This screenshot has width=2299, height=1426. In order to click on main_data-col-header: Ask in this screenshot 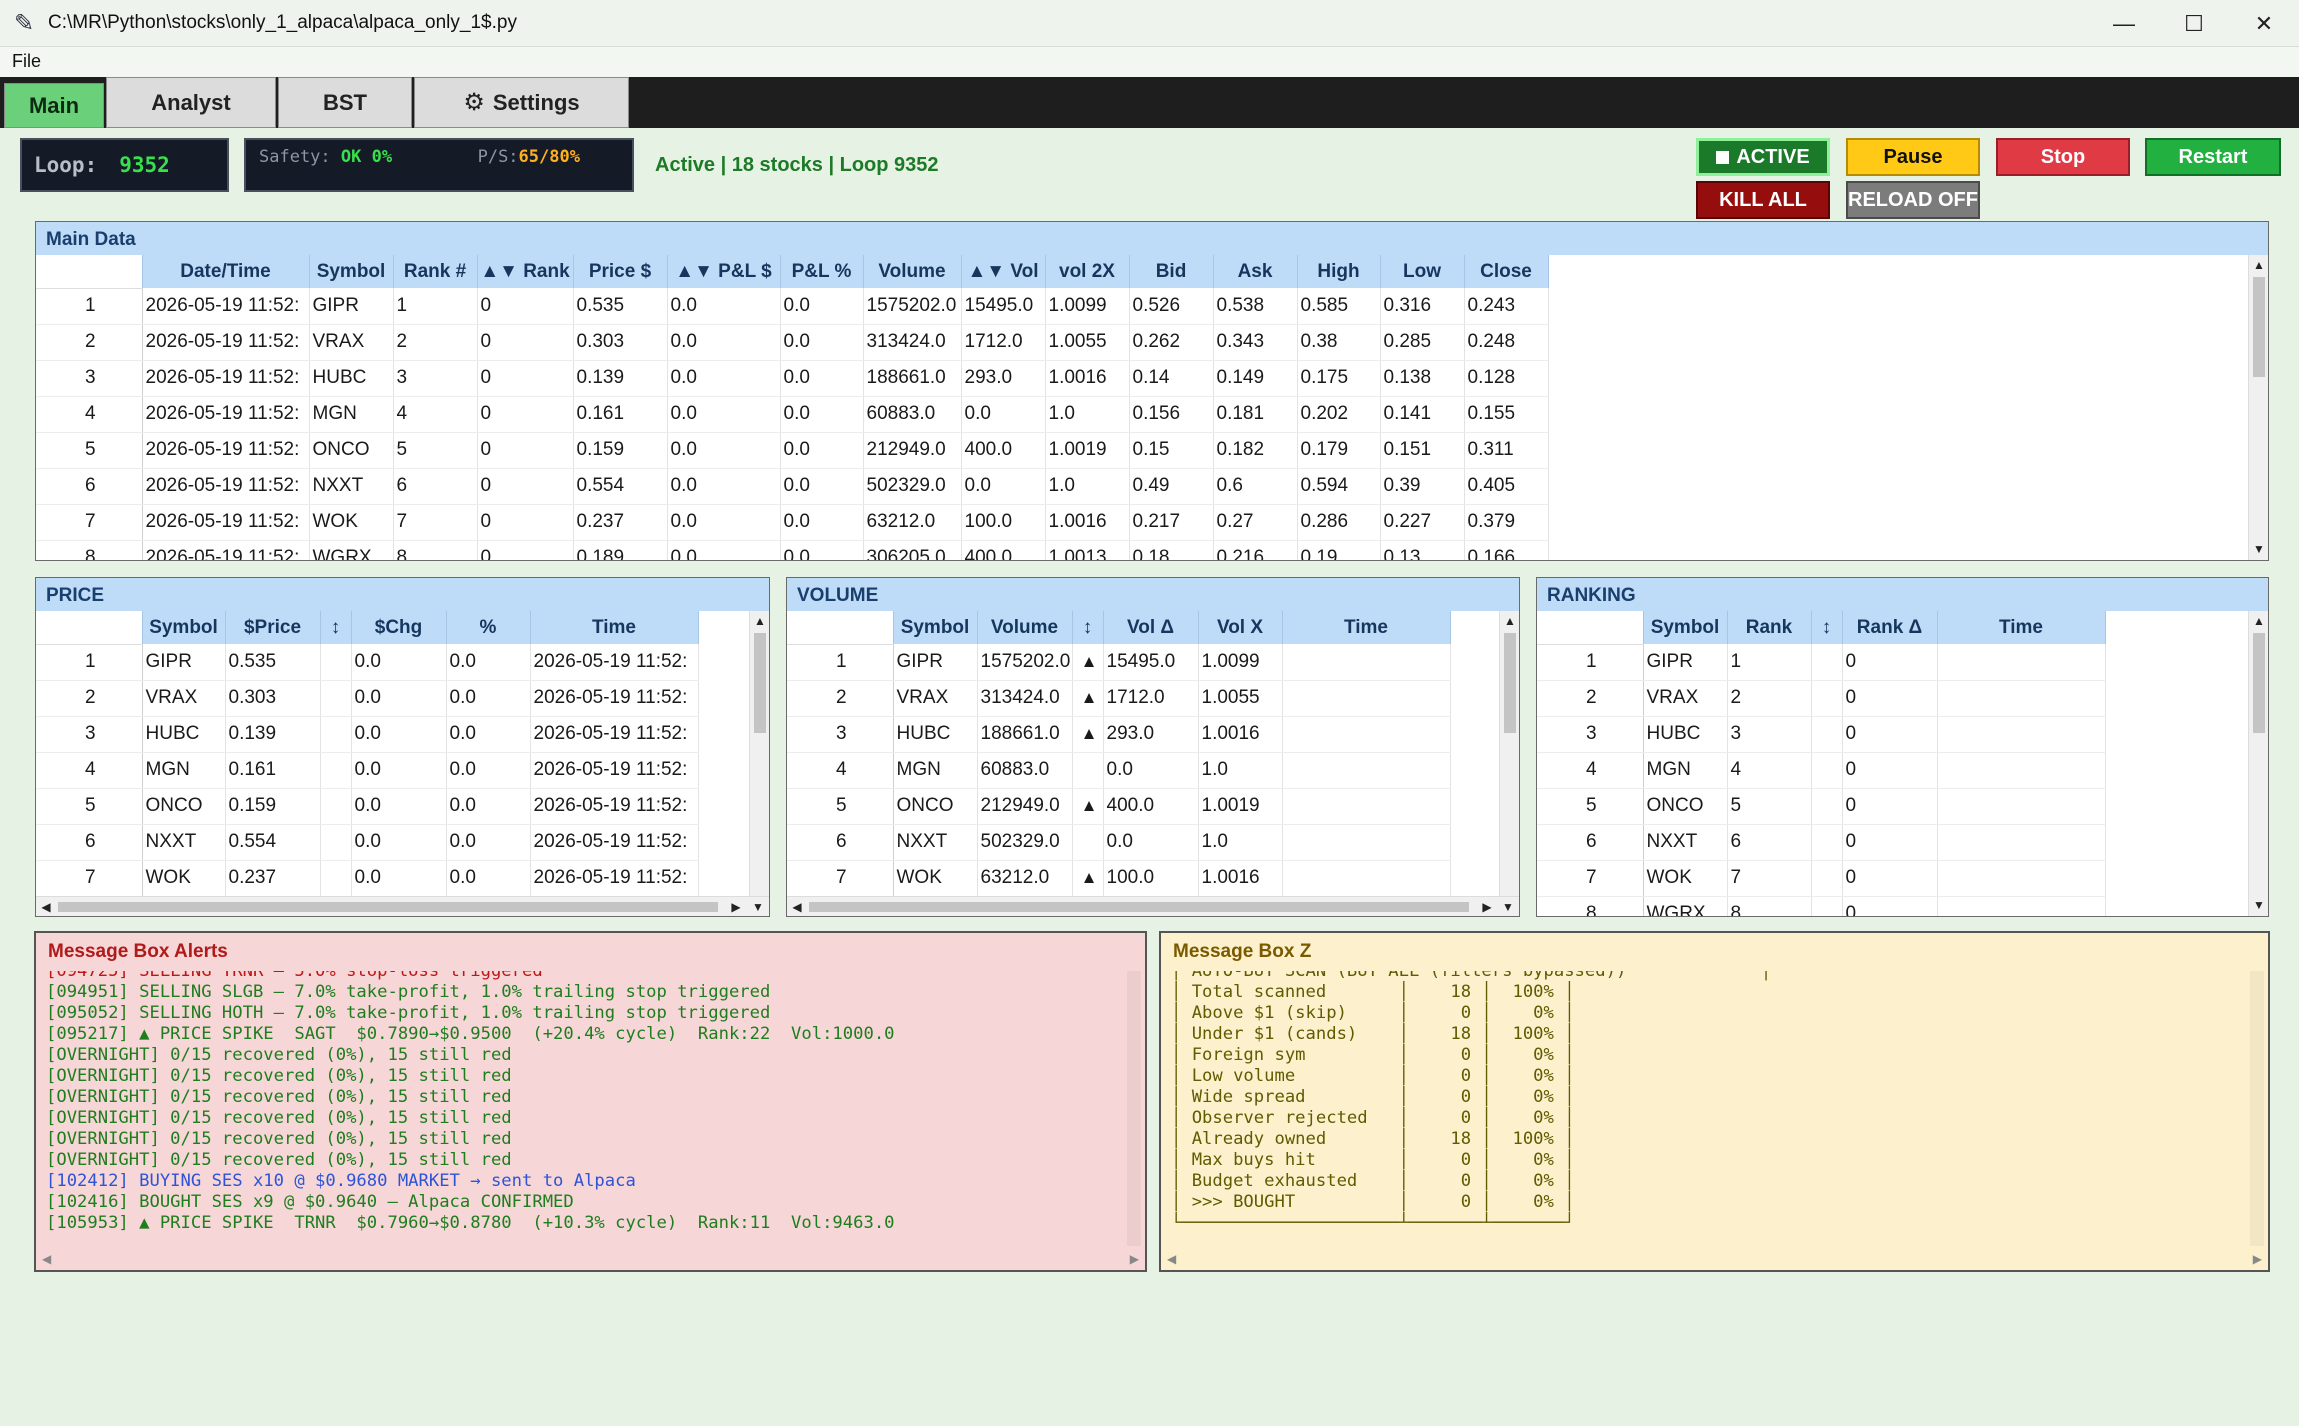, I will do `click(1255, 271)`.